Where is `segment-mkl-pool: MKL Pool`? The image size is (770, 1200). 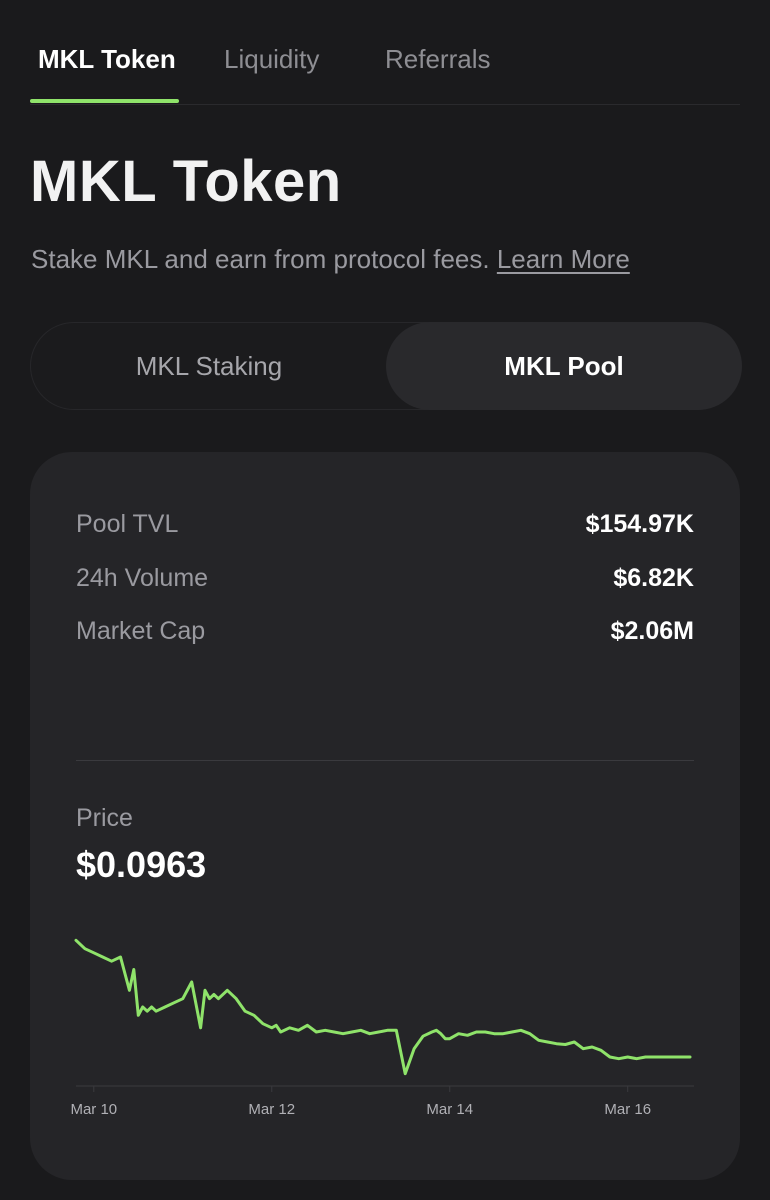 segment-mkl-pool: MKL Pool is located at coordinates (564, 366).